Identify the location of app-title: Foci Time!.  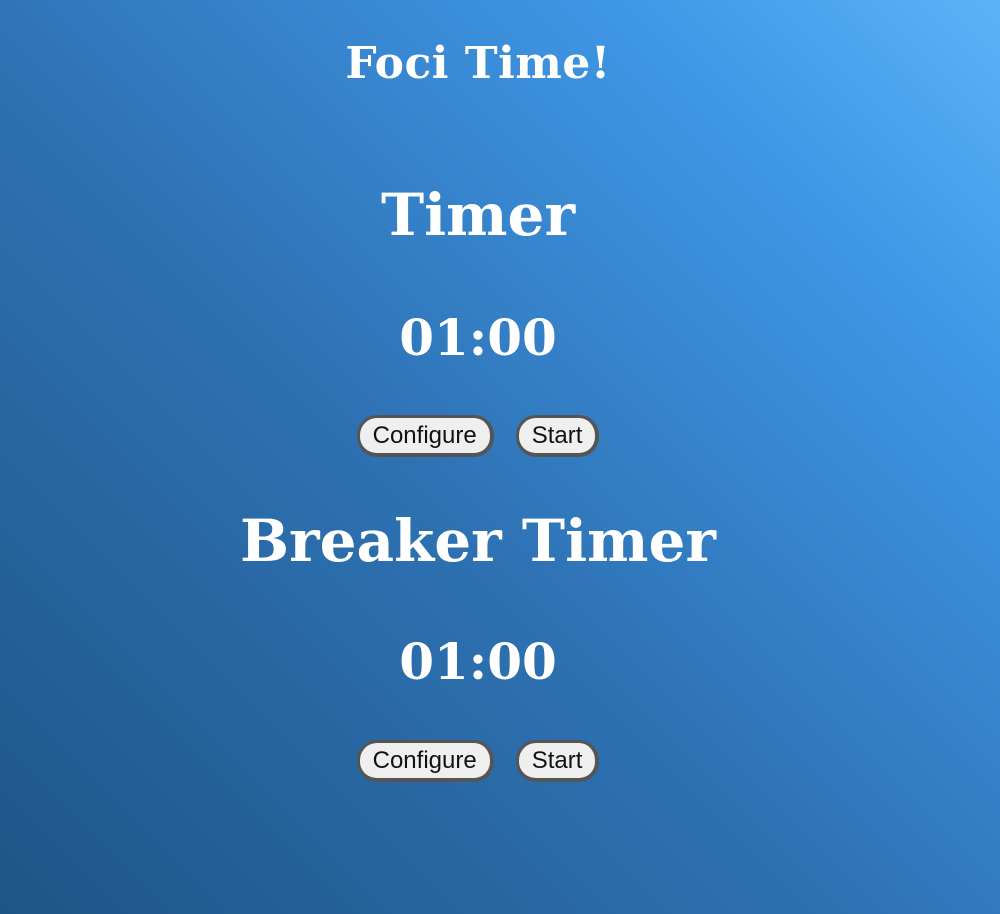
(478, 63).